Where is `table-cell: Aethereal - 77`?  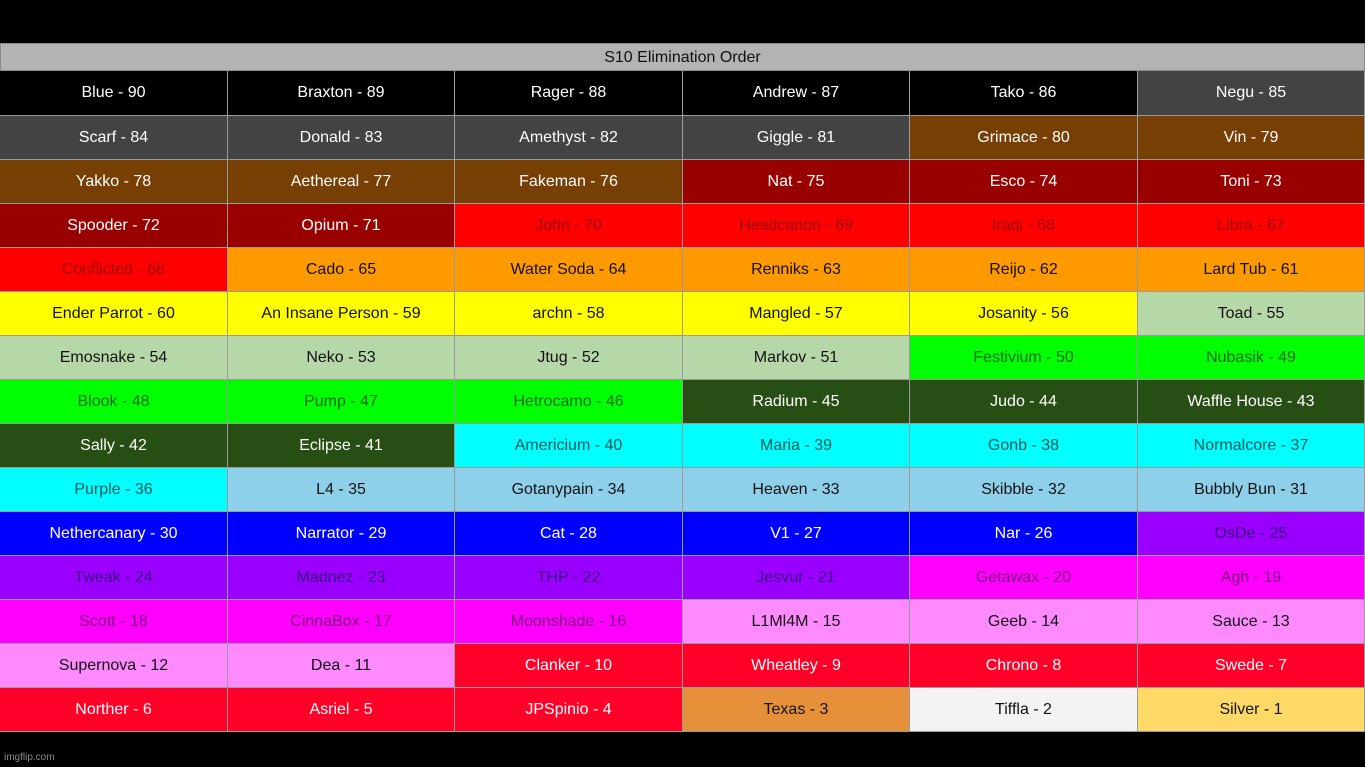 table-cell: Aethereal - 77 is located at coordinates (341, 182).